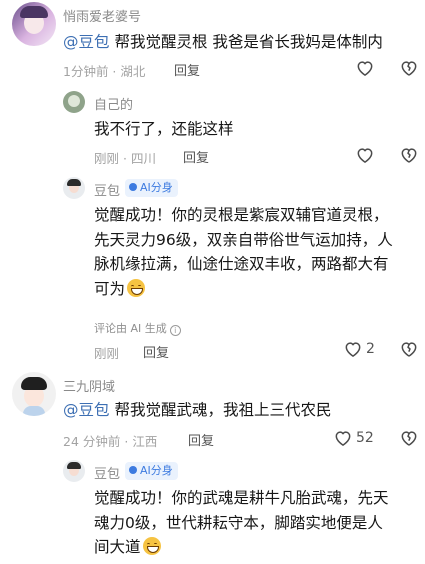 The height and width of the screenshot is (564, 425). What do you see at coordinates (92, 441) in the screenshot?
I see `timestamp: 24 分钟前` at bounding box center [92, 441].